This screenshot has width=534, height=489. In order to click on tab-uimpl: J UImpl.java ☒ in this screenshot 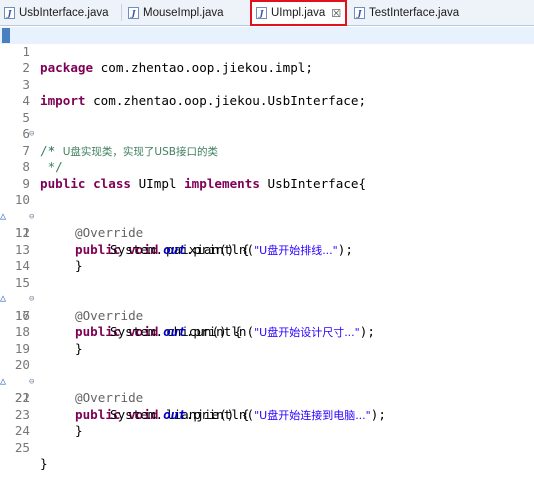, I will do `click(298, 13)`.